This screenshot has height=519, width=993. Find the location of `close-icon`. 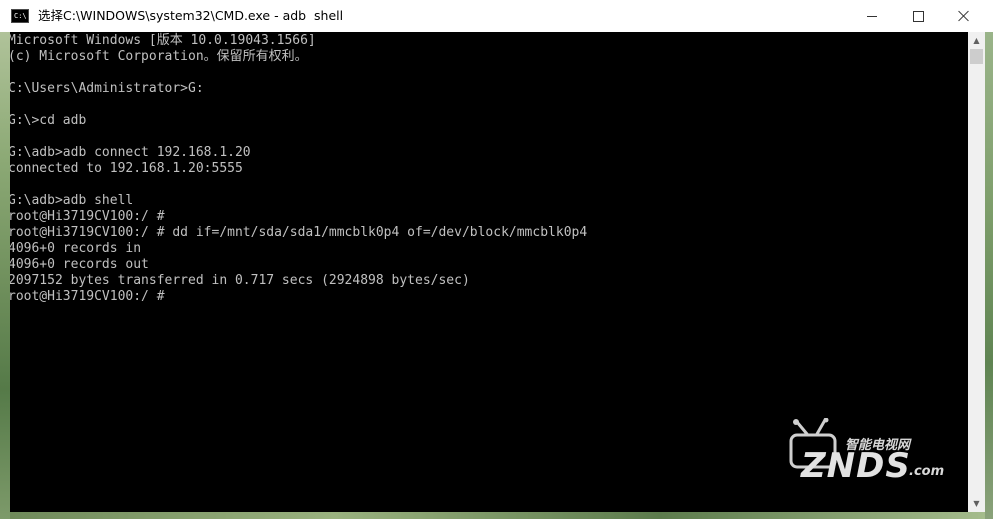

close-icon is located at coordinates (964, 16).